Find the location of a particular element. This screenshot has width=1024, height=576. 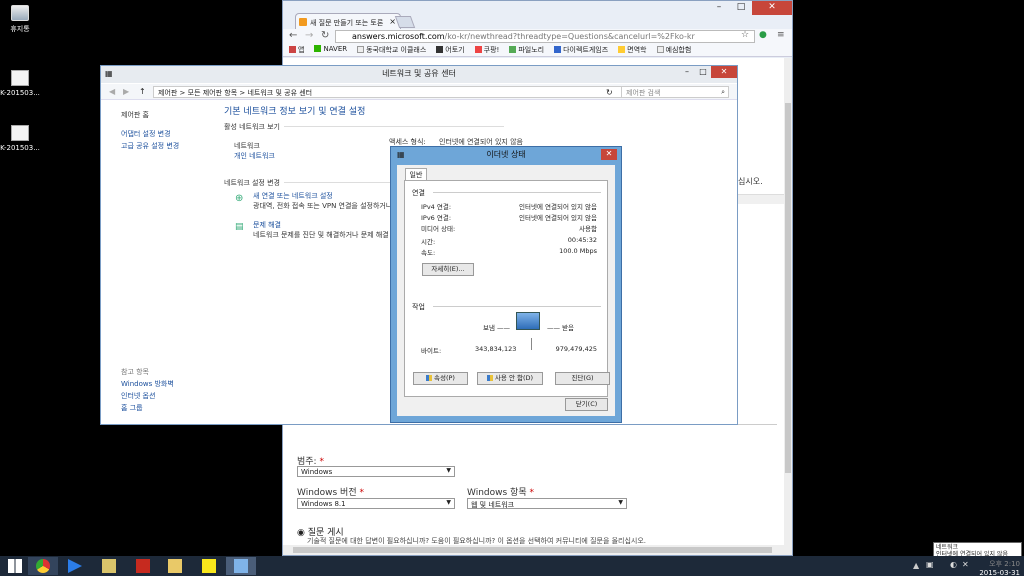

network-type-link: 개인 네트워크 is located at coordinates (254, 156).